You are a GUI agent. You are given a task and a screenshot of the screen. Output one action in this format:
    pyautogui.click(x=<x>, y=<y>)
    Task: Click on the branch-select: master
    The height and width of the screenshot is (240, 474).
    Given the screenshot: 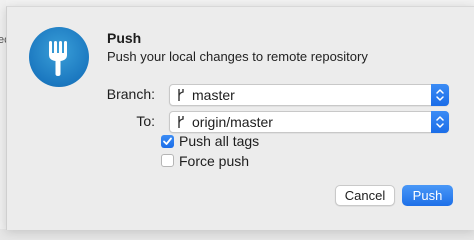 What is the action you would take?
    pyautogui.click(x=309, y=95)
    